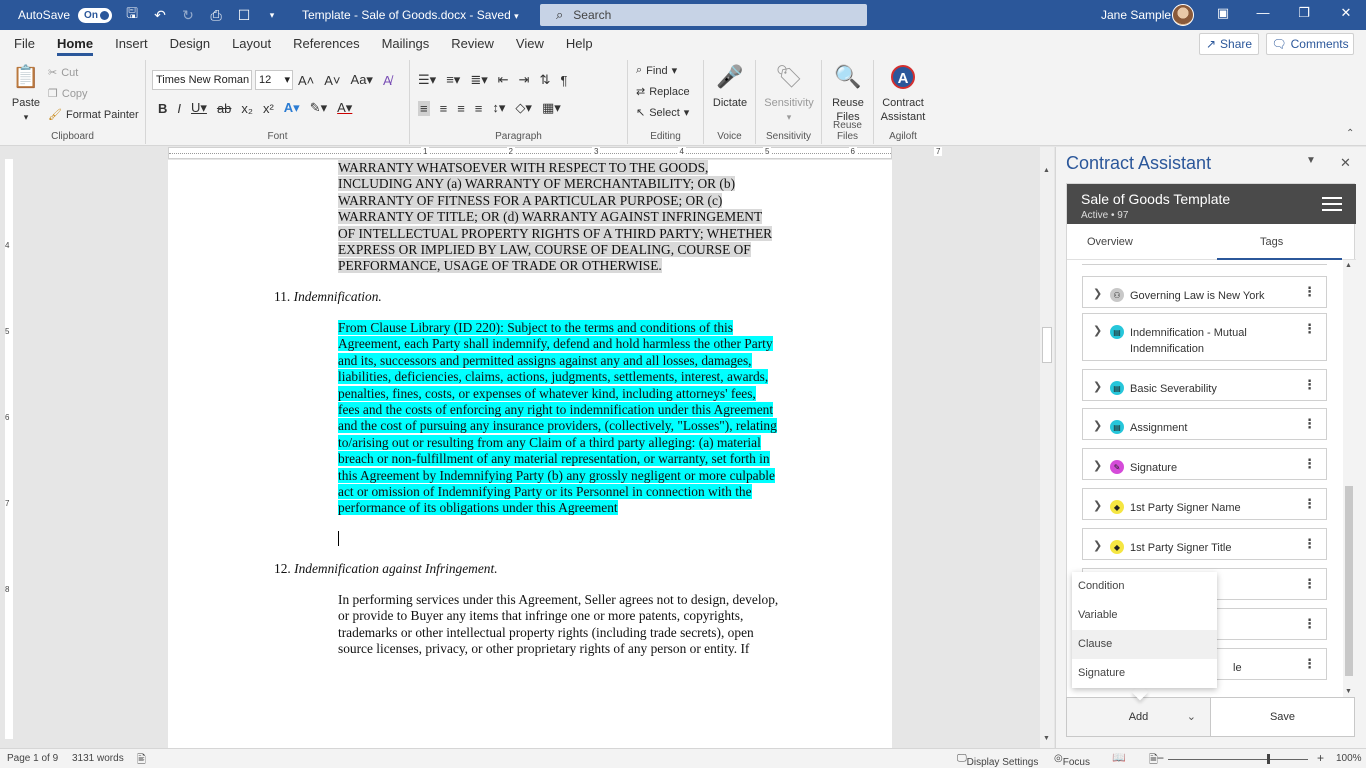 The height and width of the screenshot is (768, 1366). I want to click on word-count: 3131 words, so click(98, 758).